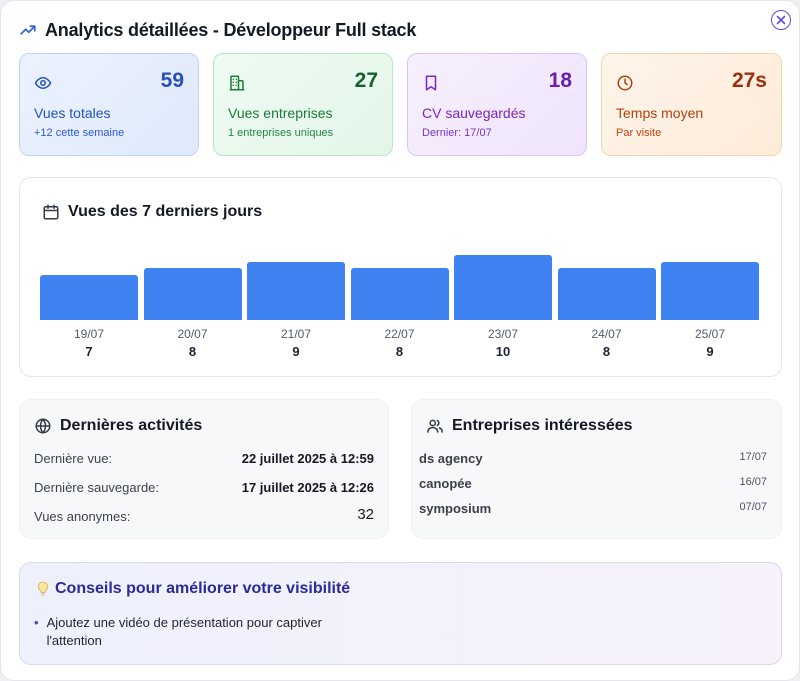 The height and width of the screenshot is (681, 800). Describe the element at coordinates (237, 83) in the screenshot. I see `building-icon` at that location.